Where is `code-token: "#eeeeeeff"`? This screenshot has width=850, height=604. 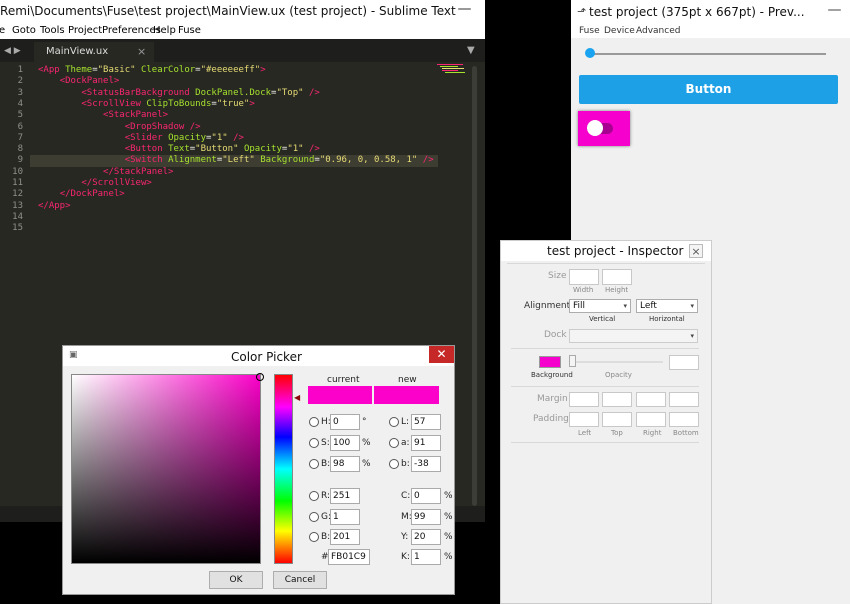 code-token: "#eeeeeeff" is located at coordinates (230, 70).